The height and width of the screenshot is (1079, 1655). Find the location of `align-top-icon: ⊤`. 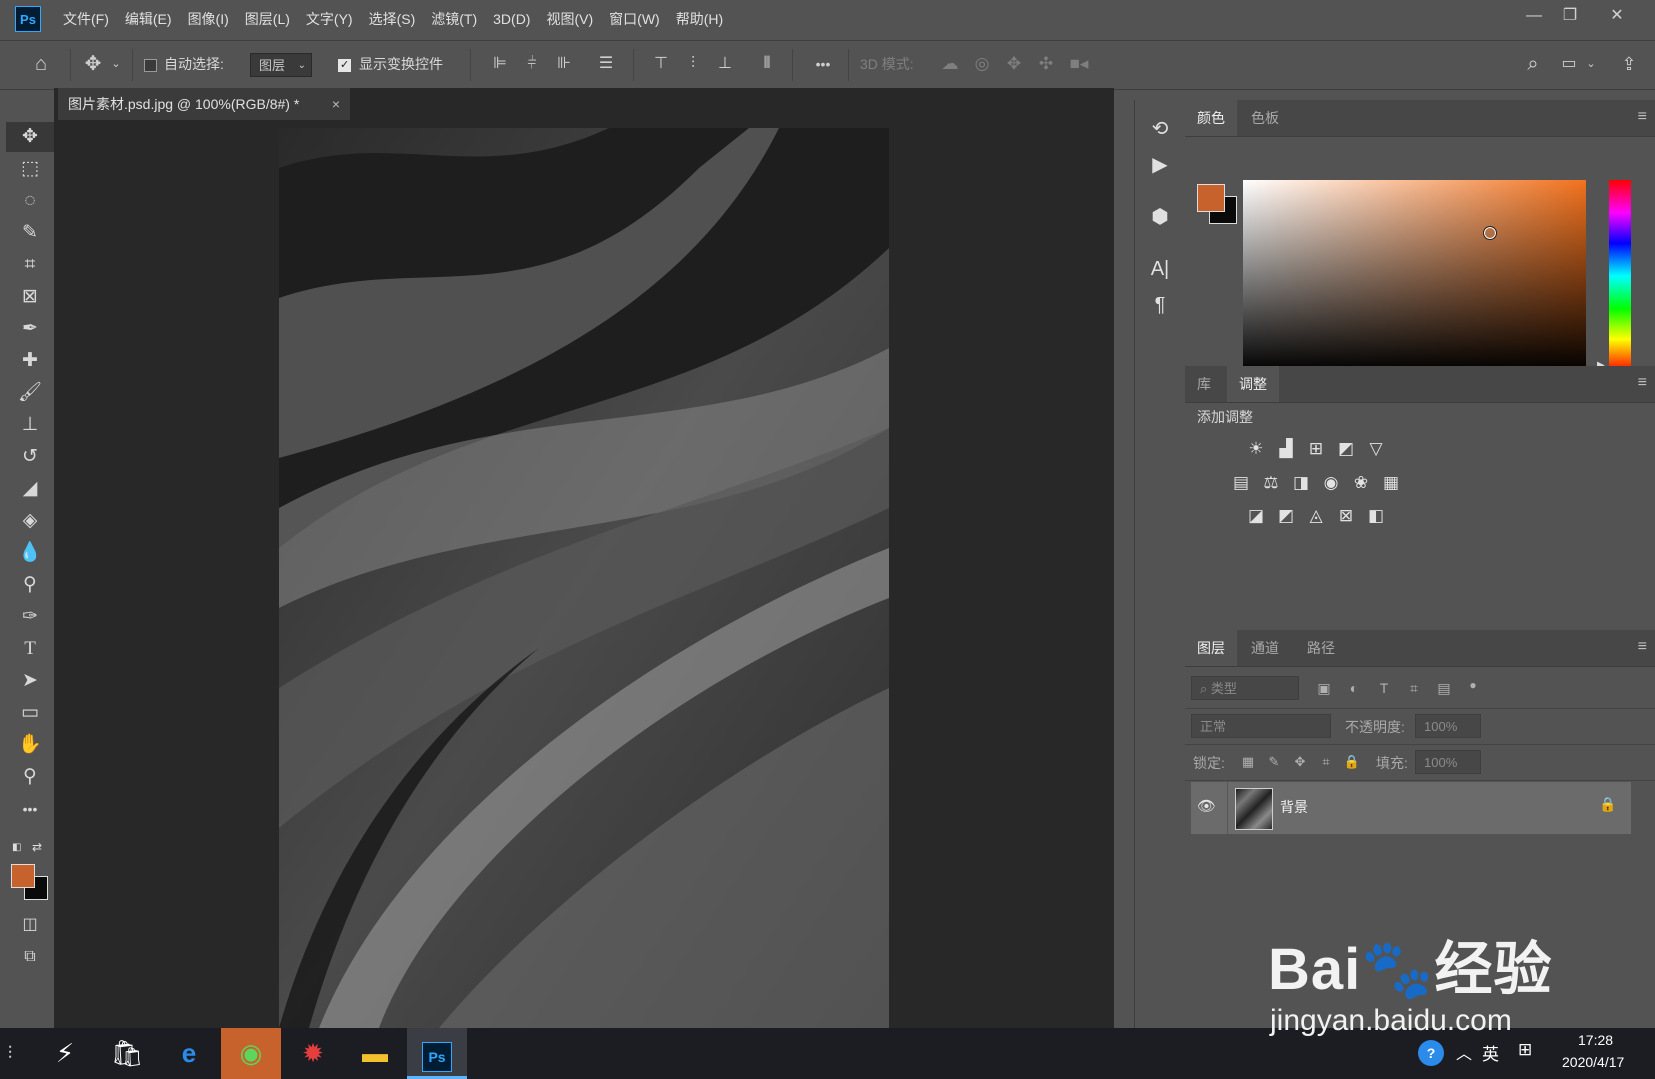

align-top-icon: ⊤ is located at coordinates (661, 64).